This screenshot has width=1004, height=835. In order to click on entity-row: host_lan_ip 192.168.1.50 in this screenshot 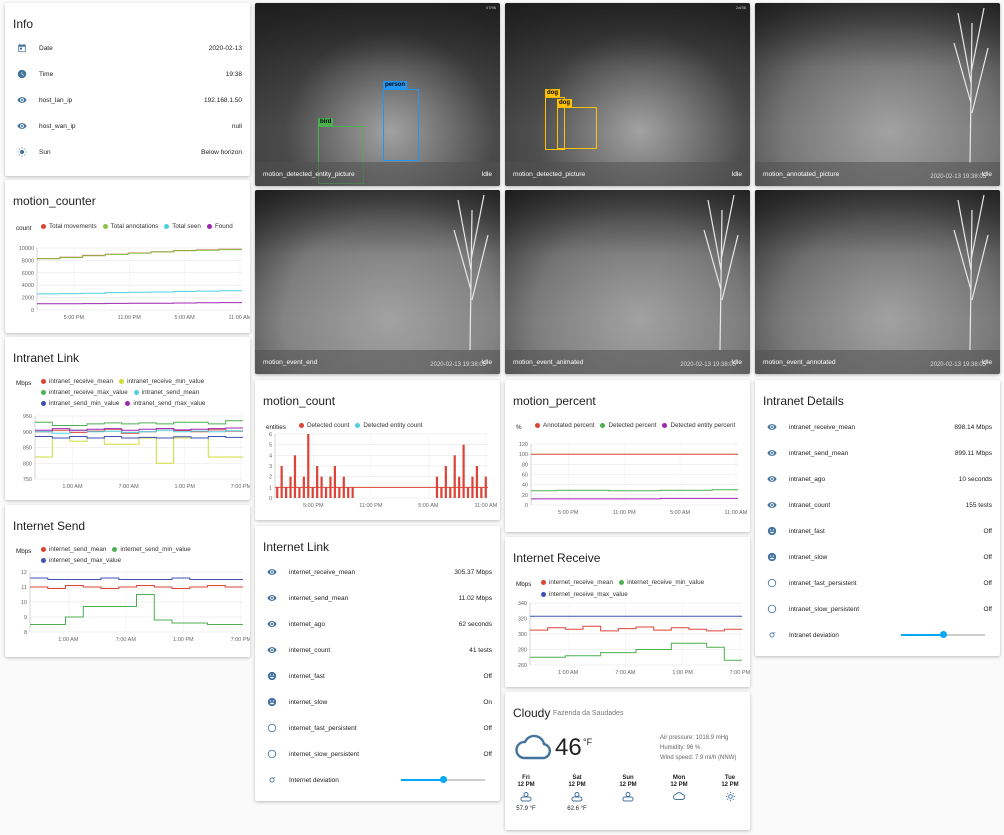, I will do `click(123, 100)`.